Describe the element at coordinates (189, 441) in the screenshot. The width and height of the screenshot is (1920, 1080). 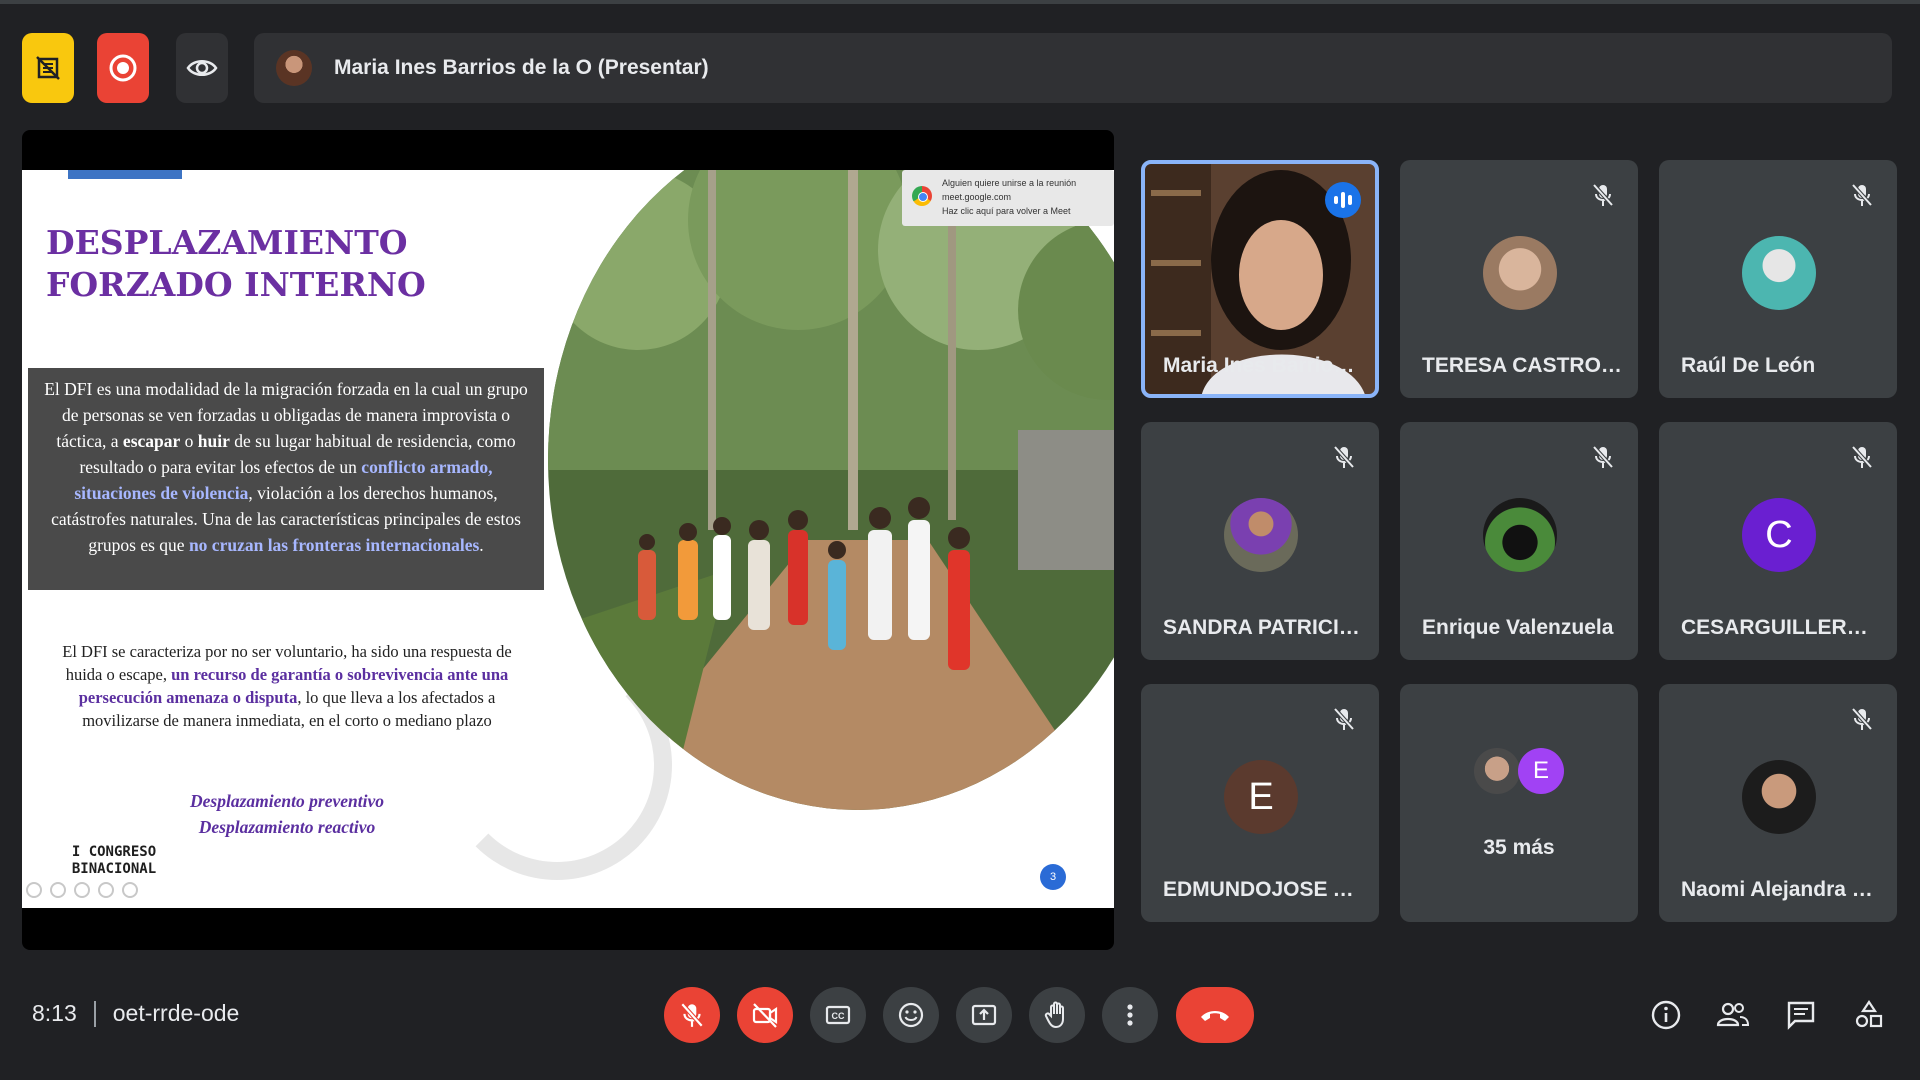
I see `definition-text: o` at that location.